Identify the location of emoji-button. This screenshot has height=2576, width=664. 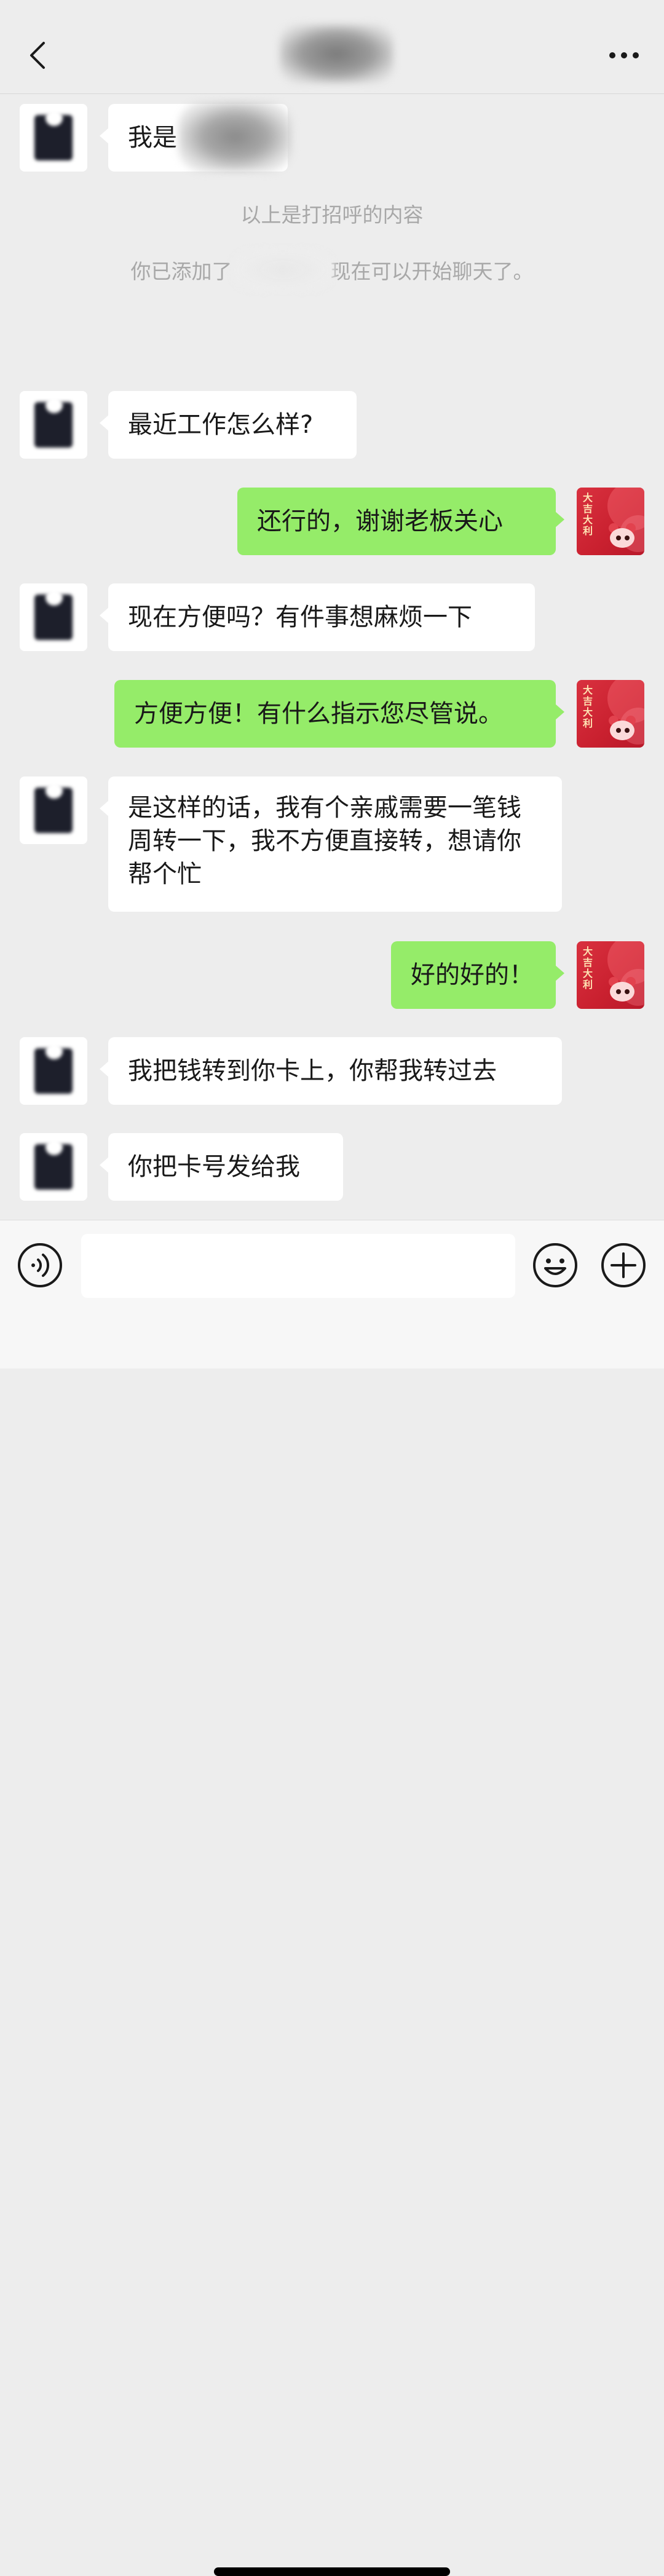
(555, 1265).